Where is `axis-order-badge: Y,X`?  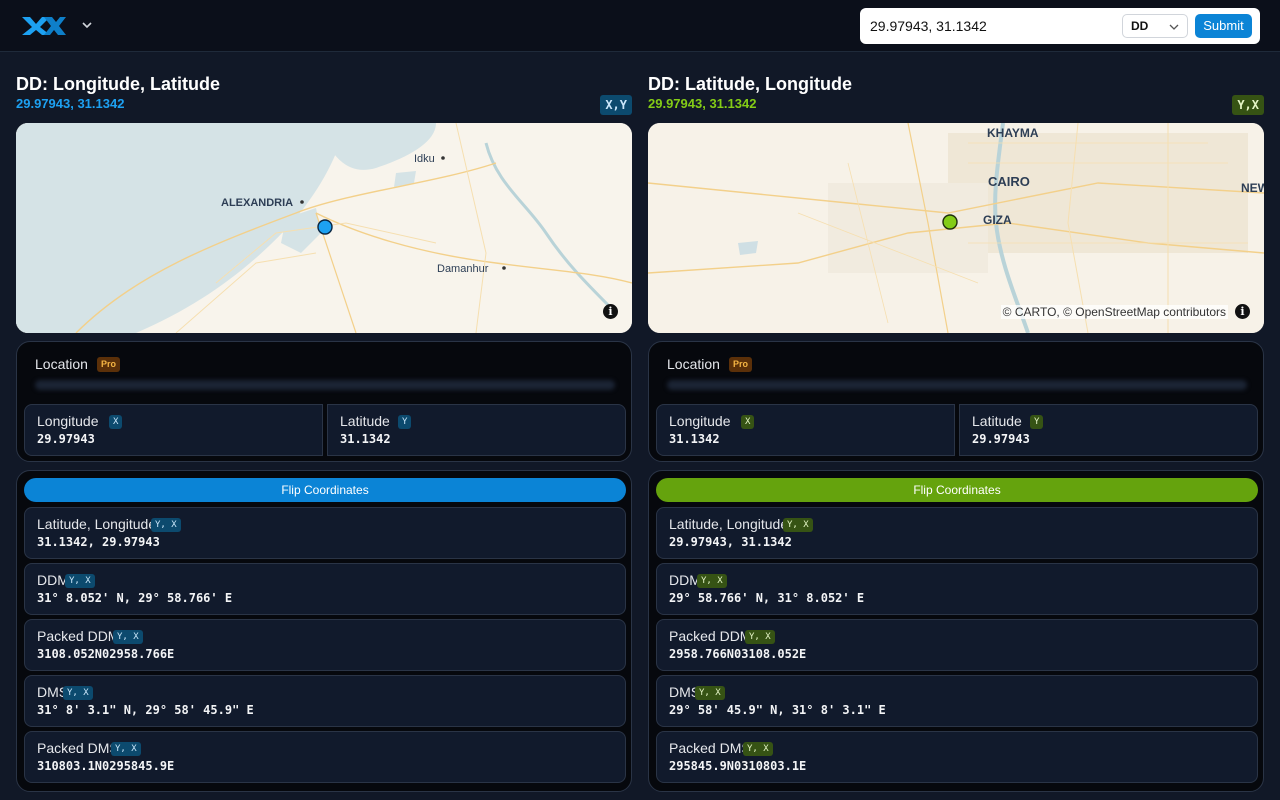
axis-order-badge: Y,X is located at coordinates (1248, 105).